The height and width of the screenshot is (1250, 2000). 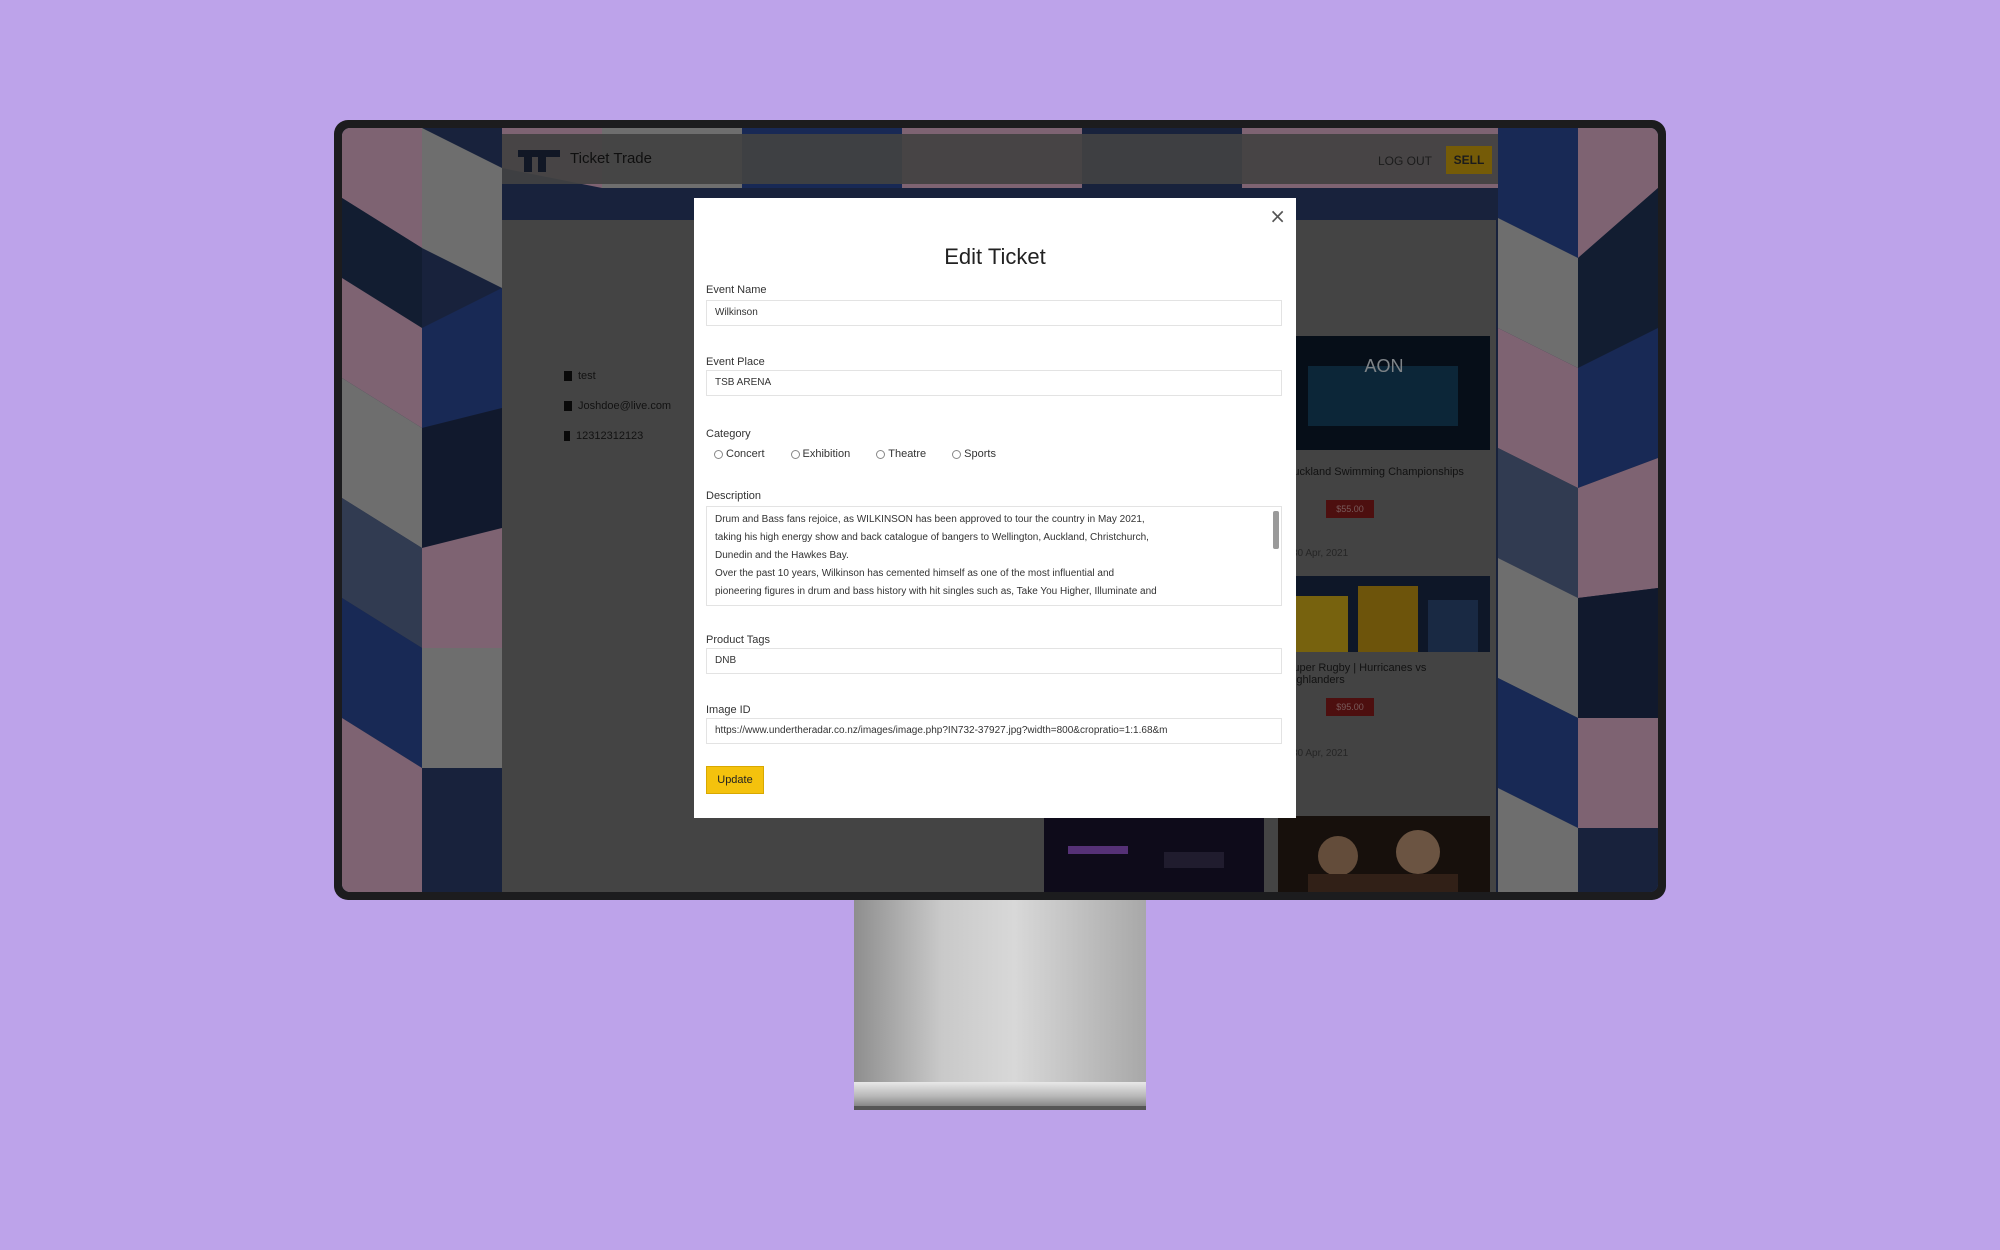 What do you see at coordinates (994, 661) in the screenshot?
I see `product-tags-input: DNB` at bounding box center [994, 661].